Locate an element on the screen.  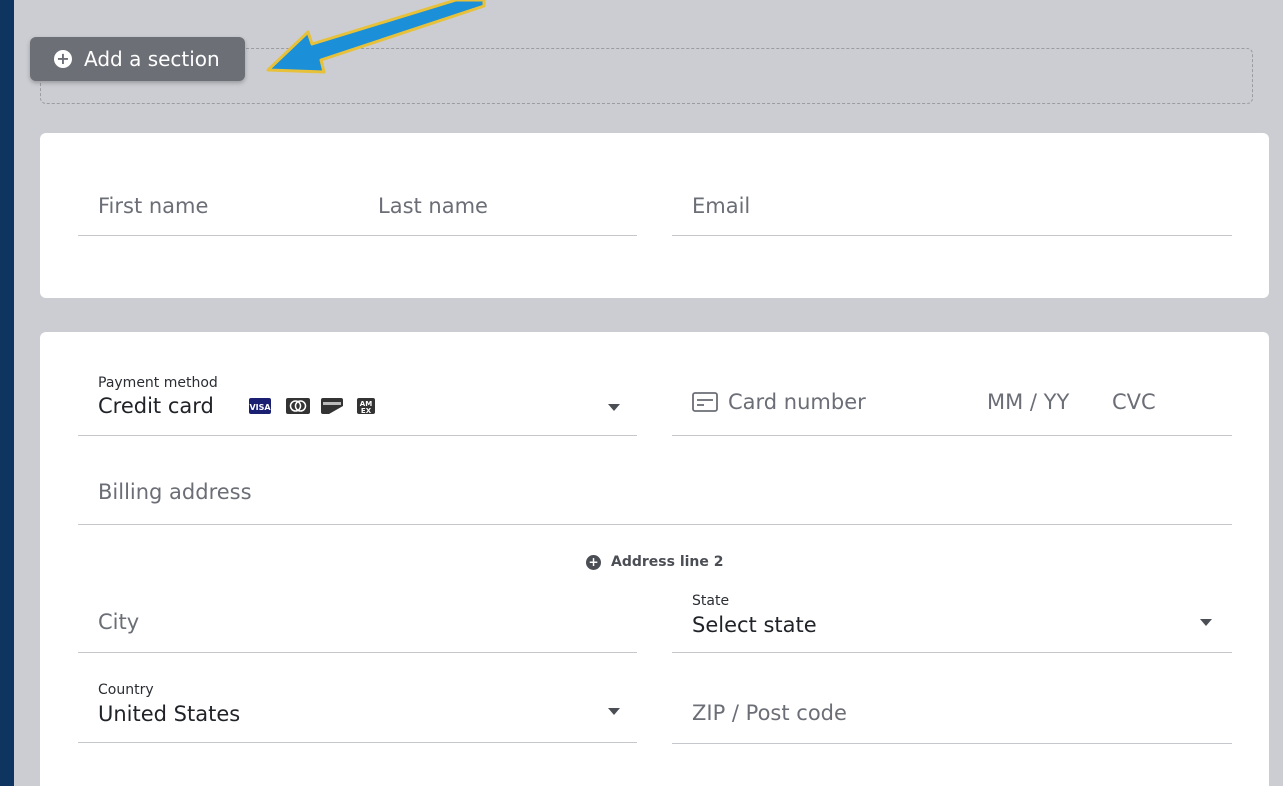
state-underline is located at coordinates (952, 652).